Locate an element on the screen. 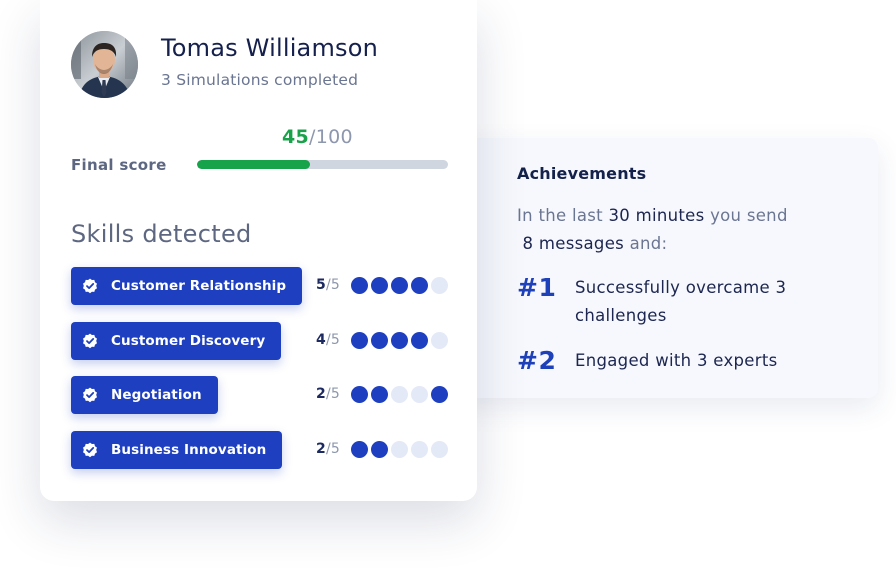 Image resolution: width=896 pixels, height=579 pixels. final-score-label: Final score is located at coordinates (119, 165).